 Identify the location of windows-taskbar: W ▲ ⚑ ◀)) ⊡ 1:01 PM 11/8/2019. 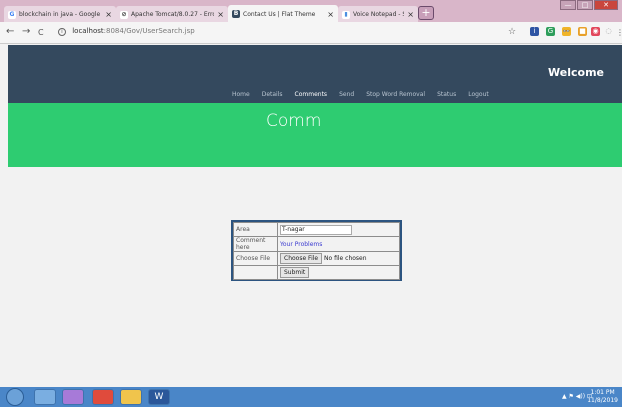
(311, 397).